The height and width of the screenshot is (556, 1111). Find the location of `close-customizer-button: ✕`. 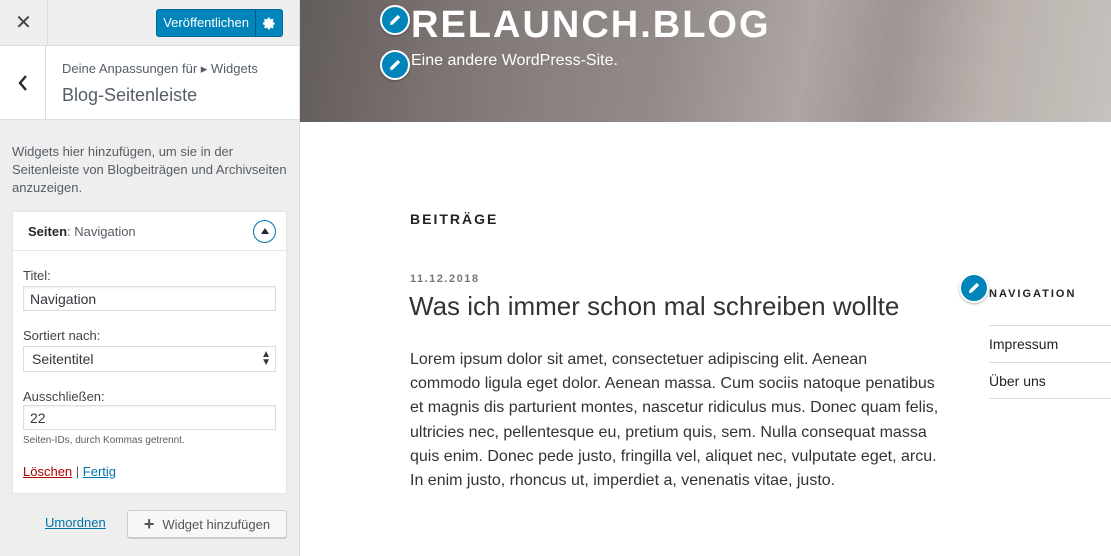

close-customizer-button: ✕ is located at coordinates (24, 22).